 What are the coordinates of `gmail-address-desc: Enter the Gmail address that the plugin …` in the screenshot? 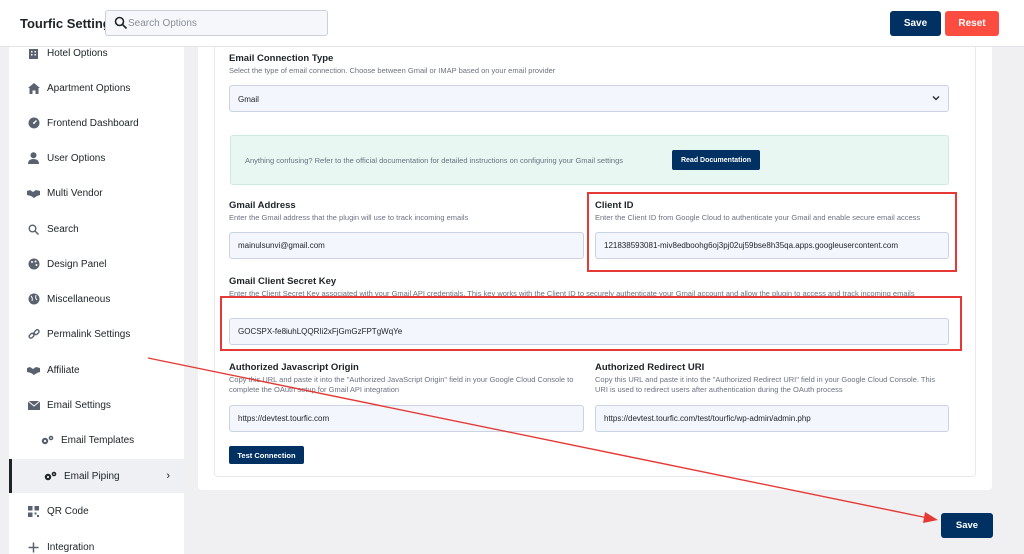 It's located at (349, 217).